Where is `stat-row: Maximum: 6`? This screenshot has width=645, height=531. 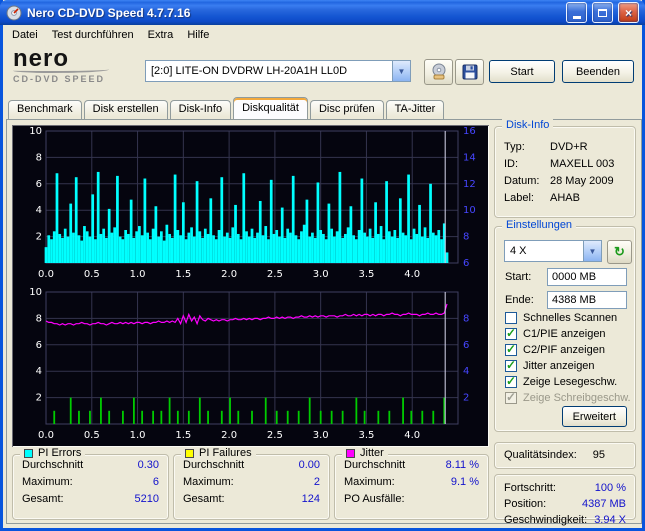
stat-row: Maximum: 6 is located at coordinates (90, 482).